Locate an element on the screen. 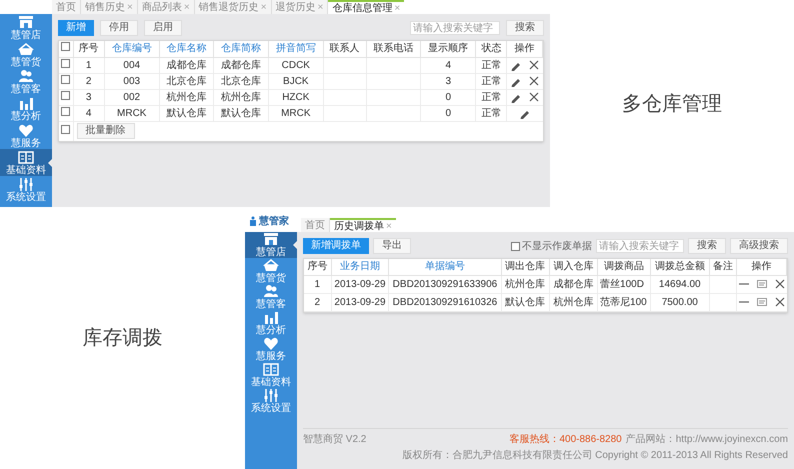  heart-icon is located at coordinates (271, 343).